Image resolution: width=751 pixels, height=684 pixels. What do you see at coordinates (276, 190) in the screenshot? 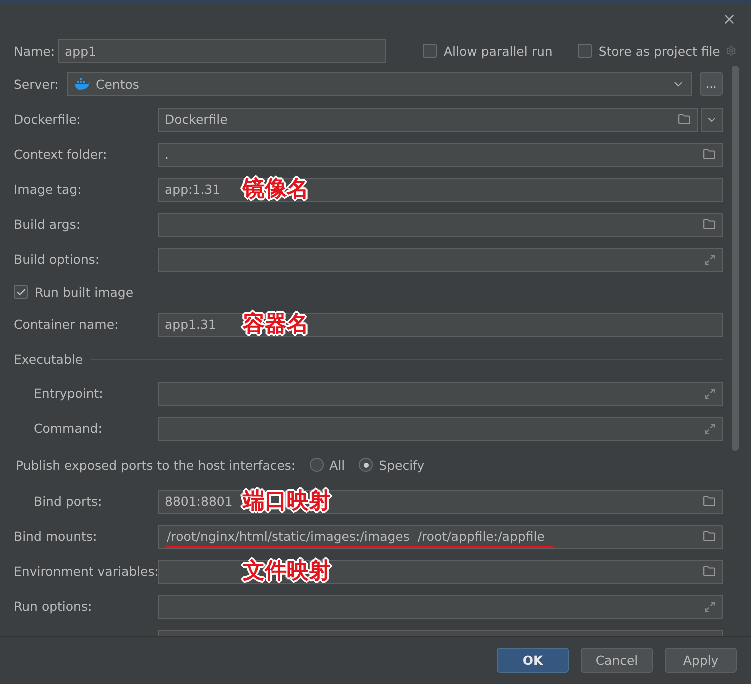
I see `annotation-text: 镜像名` at bounding box center [276, 190].